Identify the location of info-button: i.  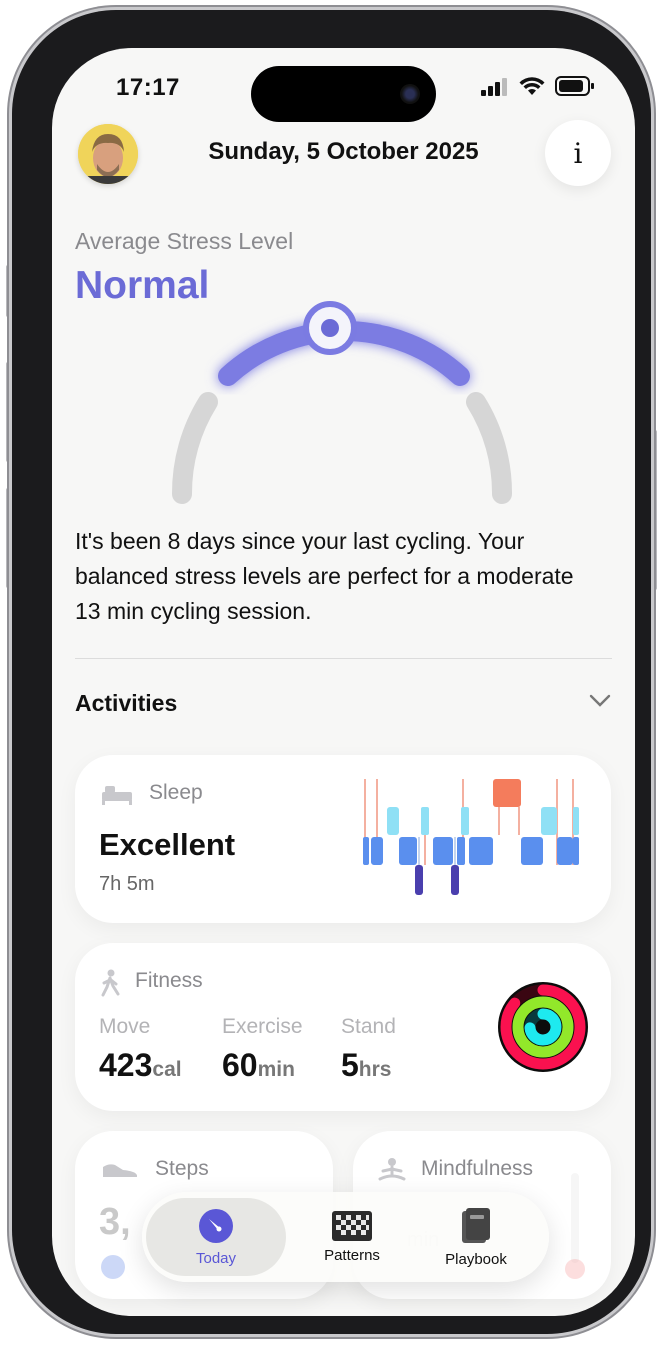
(578, 153).